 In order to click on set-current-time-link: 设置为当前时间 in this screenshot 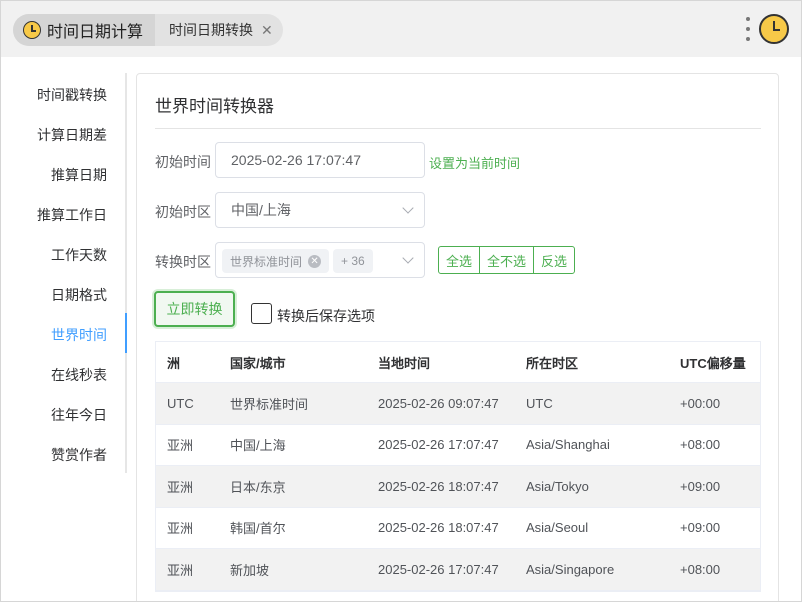, I will do `click(474, 162)`.